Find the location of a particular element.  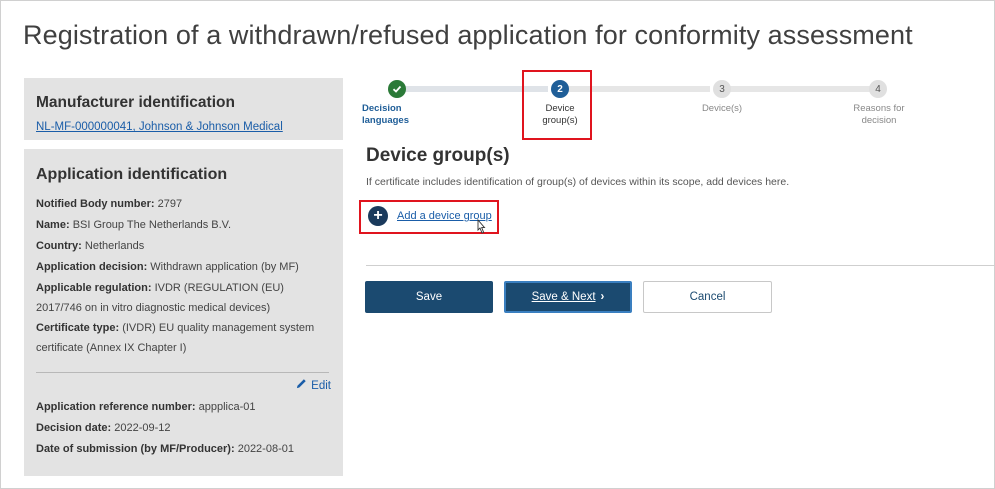

field-notified-body: Notified Body number: 2797 is located at coordinates (109, 204).